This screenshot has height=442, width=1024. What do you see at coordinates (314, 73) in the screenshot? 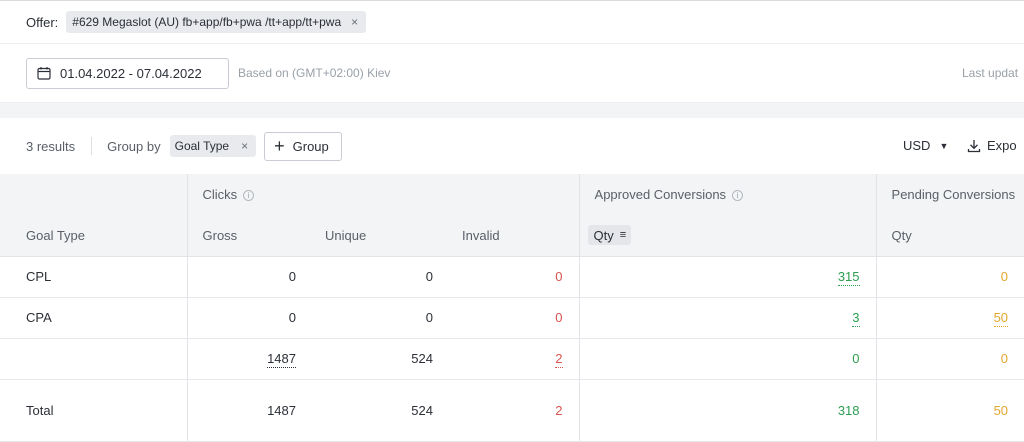
I see `timezone-note: Based on (GMT+02:00) Kiev` at bounding box center [314, 73].